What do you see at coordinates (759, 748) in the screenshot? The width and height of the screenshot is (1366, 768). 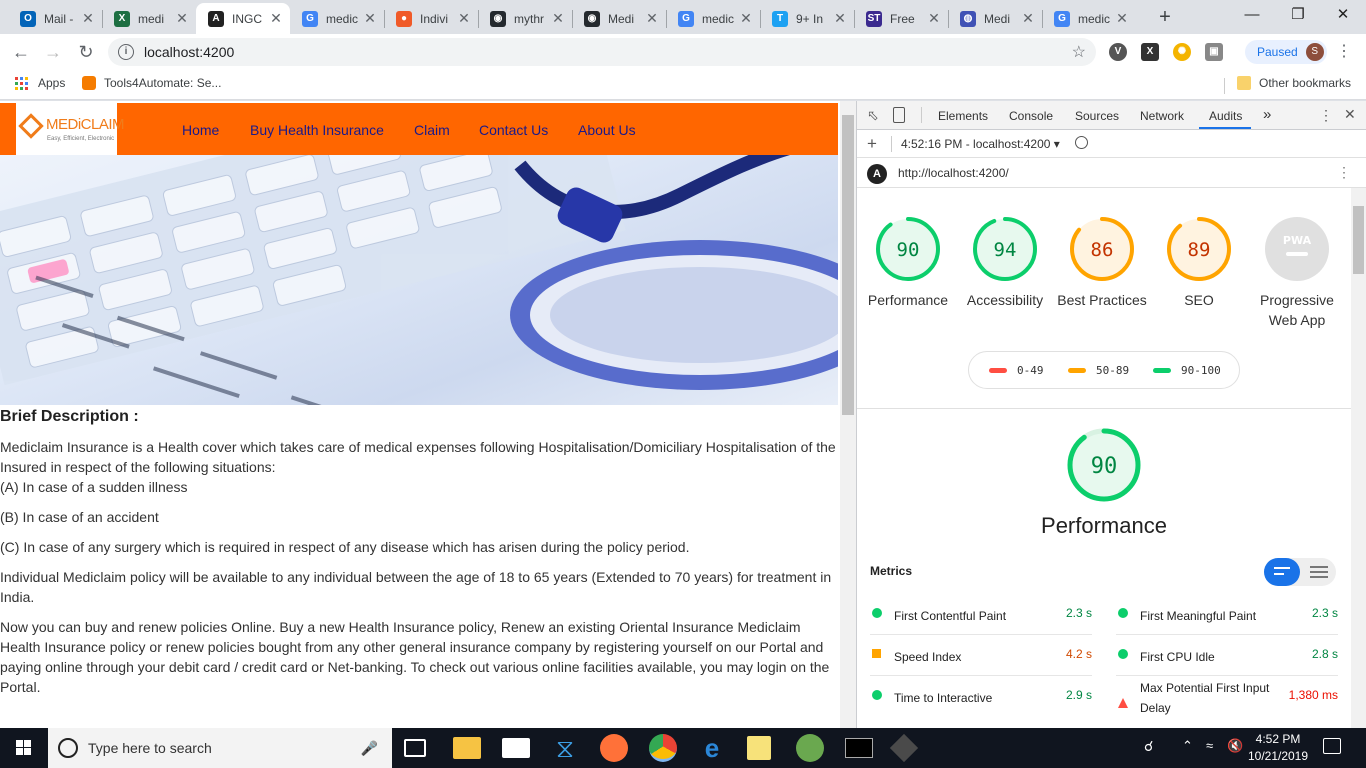 I see `sticky-notes-icon` at bounding box center [759, 748].